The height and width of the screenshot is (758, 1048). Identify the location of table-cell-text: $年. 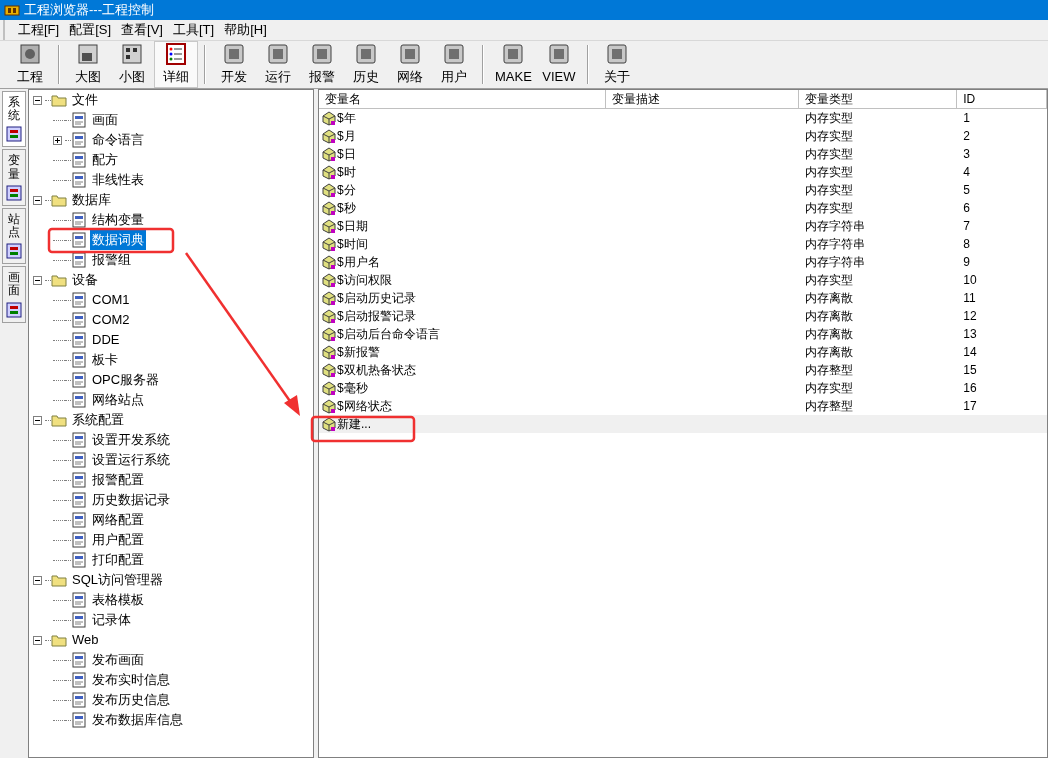
(346, 118).